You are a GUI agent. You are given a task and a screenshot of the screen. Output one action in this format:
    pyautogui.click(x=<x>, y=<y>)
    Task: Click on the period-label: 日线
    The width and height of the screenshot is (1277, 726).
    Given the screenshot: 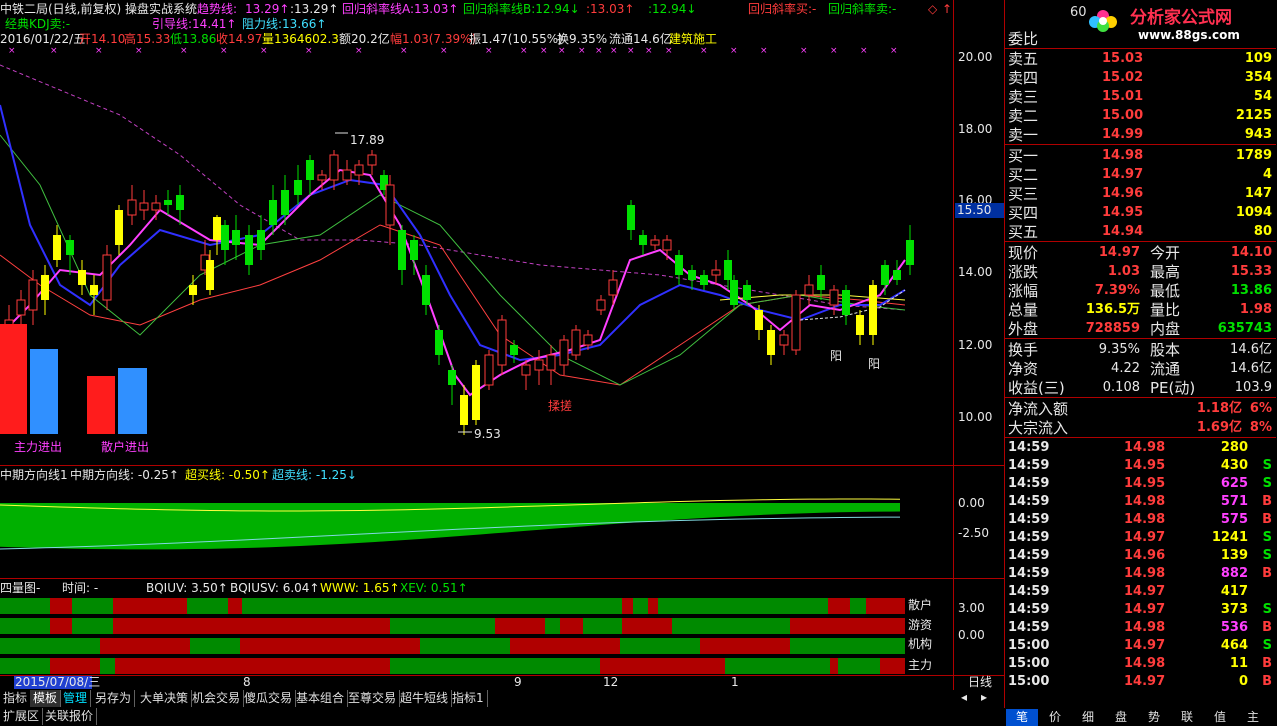 What is the action you would take?
    pyautogui.click(x=980, y=682)
    